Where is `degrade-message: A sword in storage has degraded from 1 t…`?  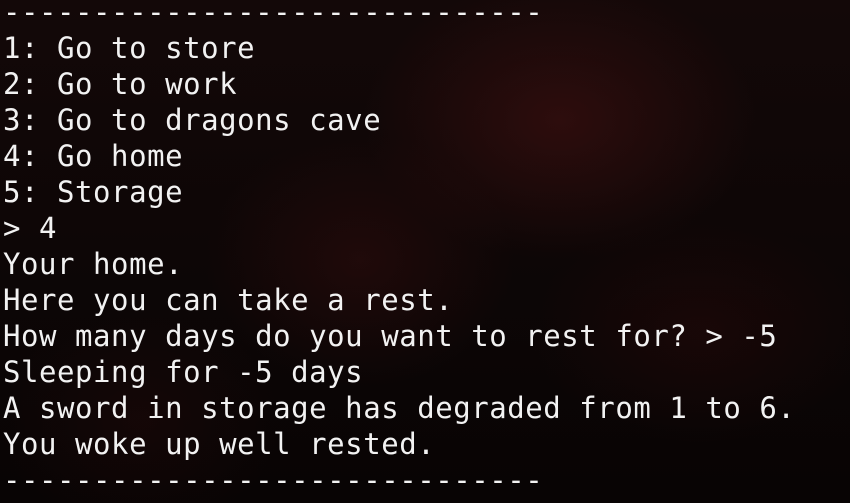 degrade-message: A sword in storage has degraded from 1 t… is located at coordinates (399, 408).